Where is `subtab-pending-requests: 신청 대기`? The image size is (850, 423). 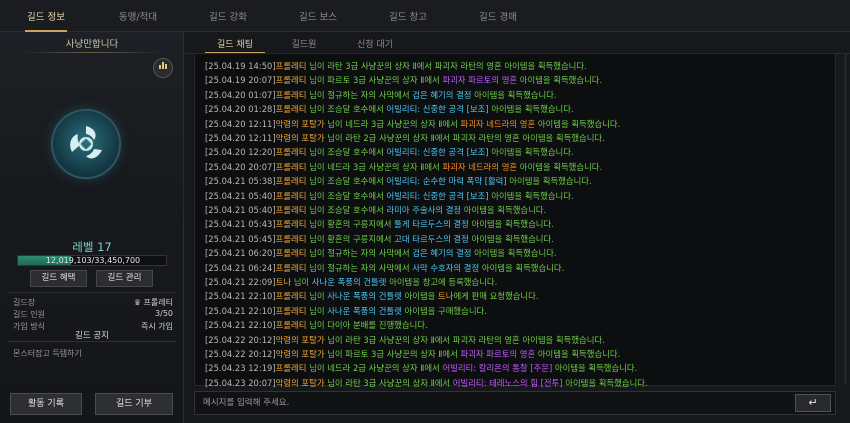
subtab-pending-requests: 신청 대기 is located at coordinates (375, 45).